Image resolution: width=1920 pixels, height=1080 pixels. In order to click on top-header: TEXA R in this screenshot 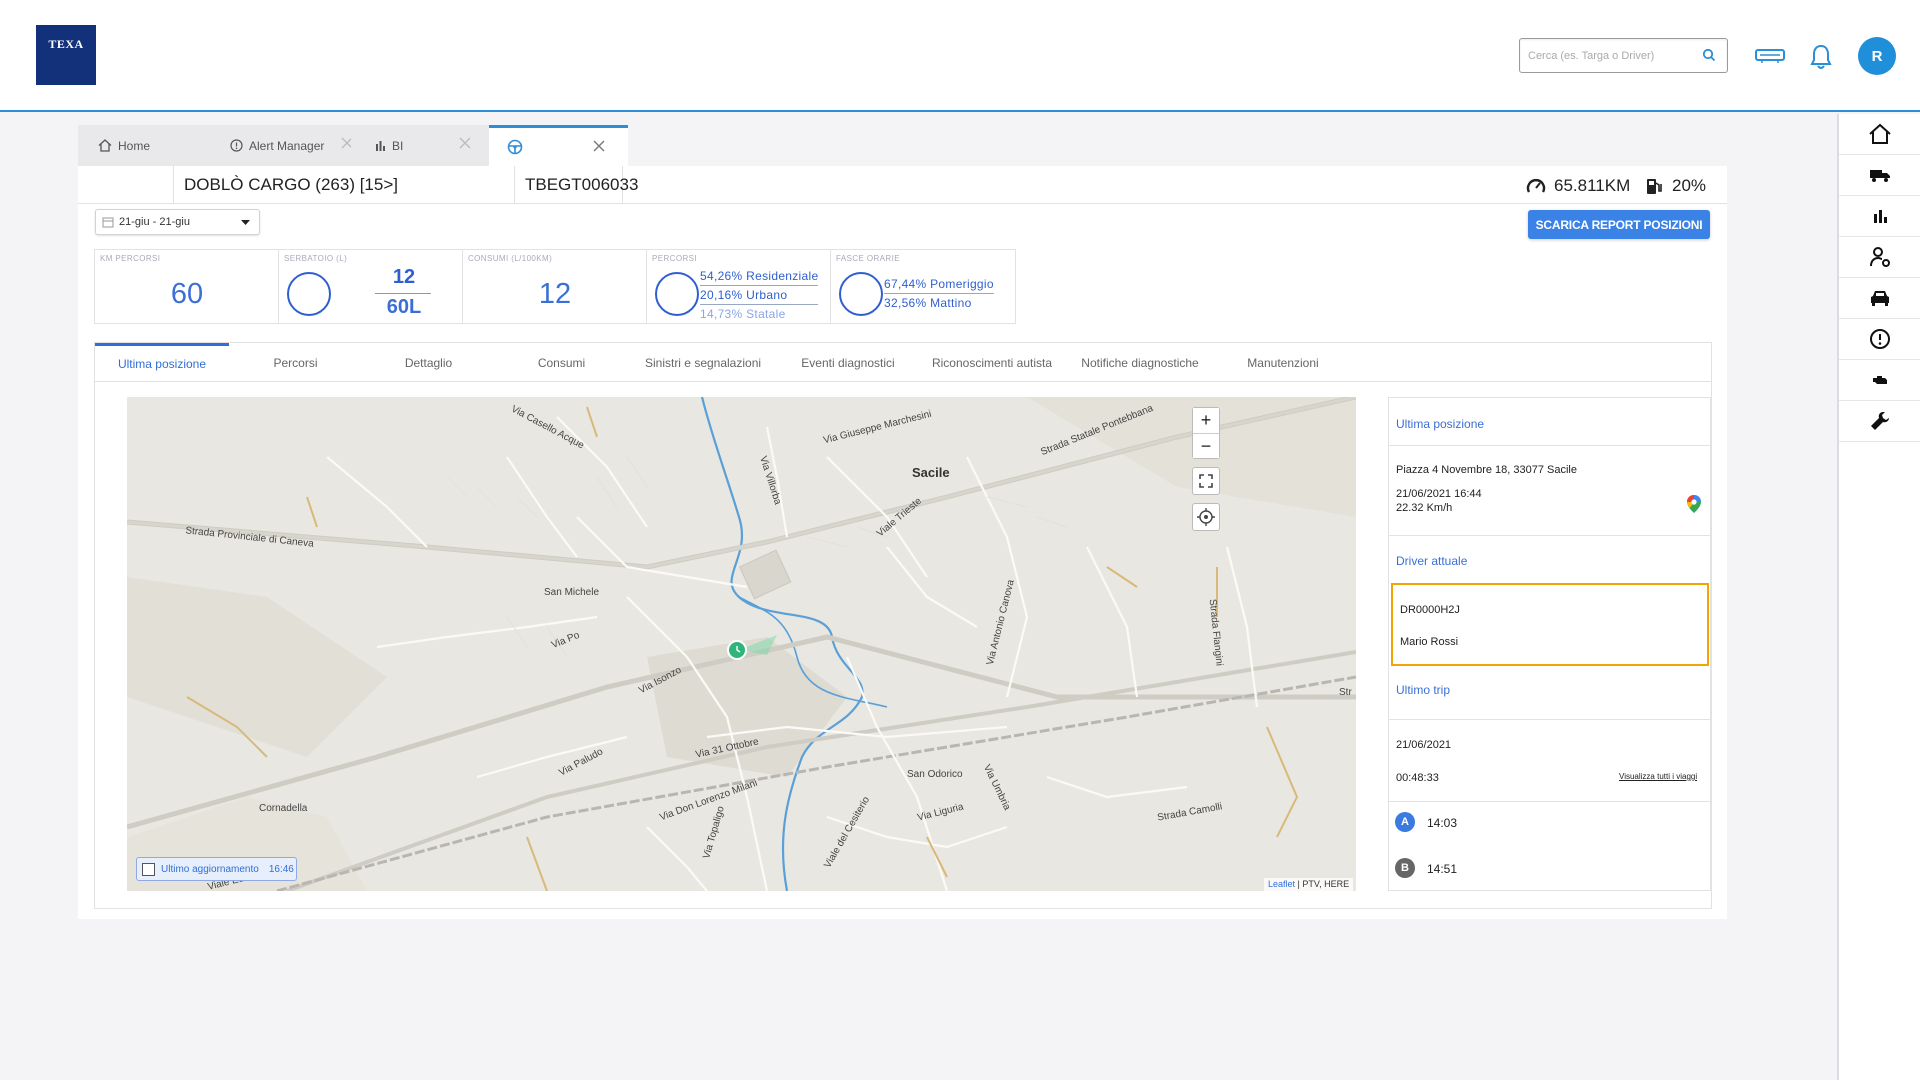, I will do `click(960, 56)`.